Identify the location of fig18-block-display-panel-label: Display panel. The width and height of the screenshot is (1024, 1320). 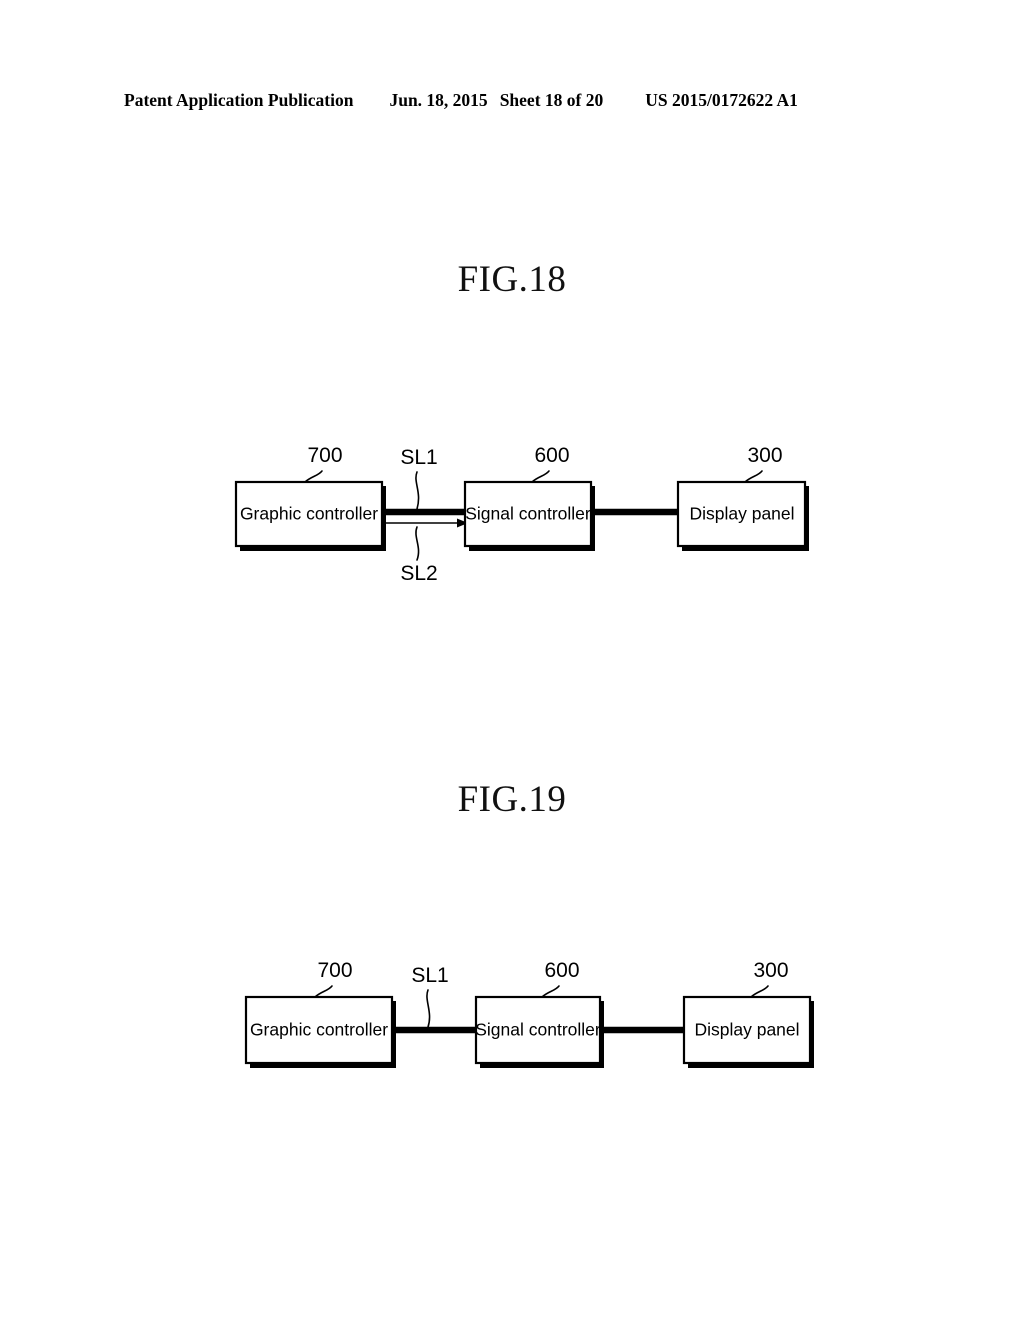
(741, 514).